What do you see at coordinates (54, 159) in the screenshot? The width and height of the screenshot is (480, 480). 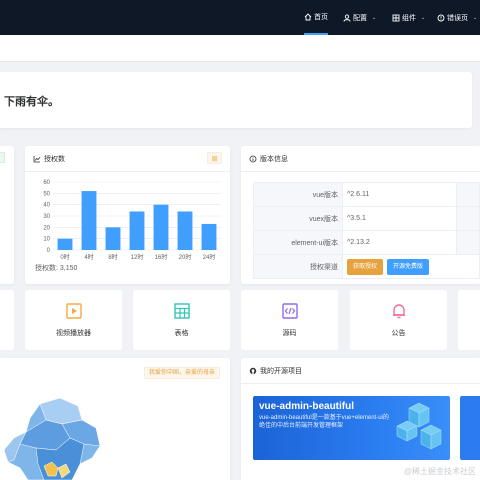 I see `auth-card-title: 授权数` at bounding box center [54, 159].